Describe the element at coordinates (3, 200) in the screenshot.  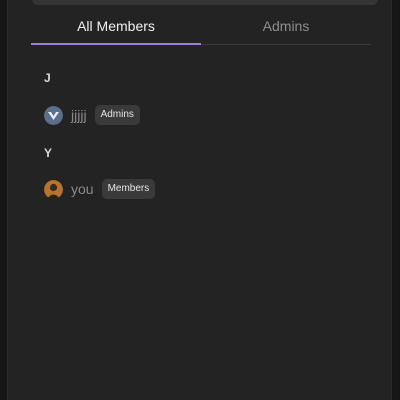
I see `background-left` at that location.